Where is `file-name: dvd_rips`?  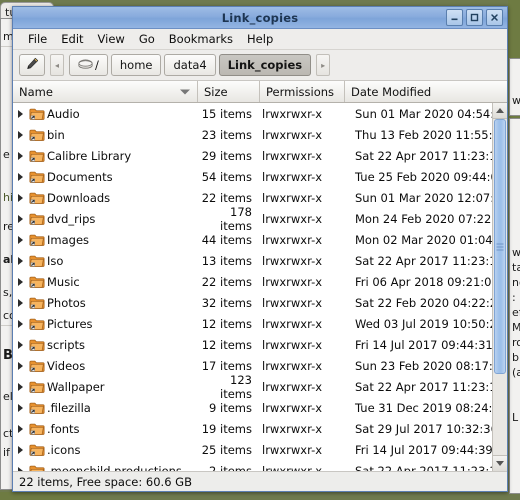
file-name: dvd_rips is located at coordinates (71, 218).